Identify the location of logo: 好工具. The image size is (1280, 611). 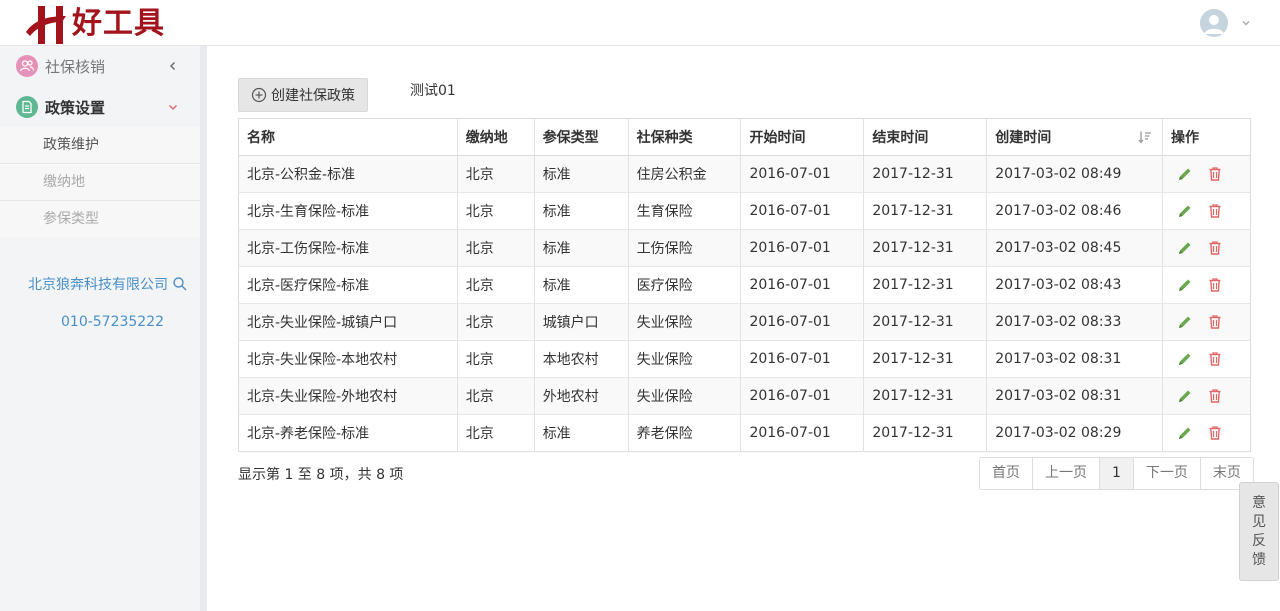
(93, 24).